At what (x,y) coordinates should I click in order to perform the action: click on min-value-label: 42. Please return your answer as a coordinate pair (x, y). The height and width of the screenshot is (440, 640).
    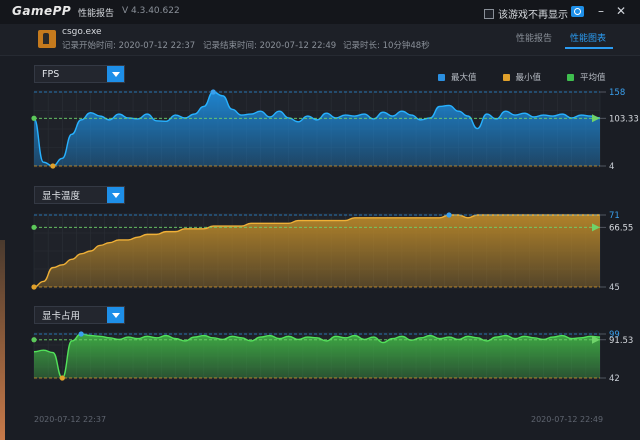
    Looking at the image, I should click on (614, 379).